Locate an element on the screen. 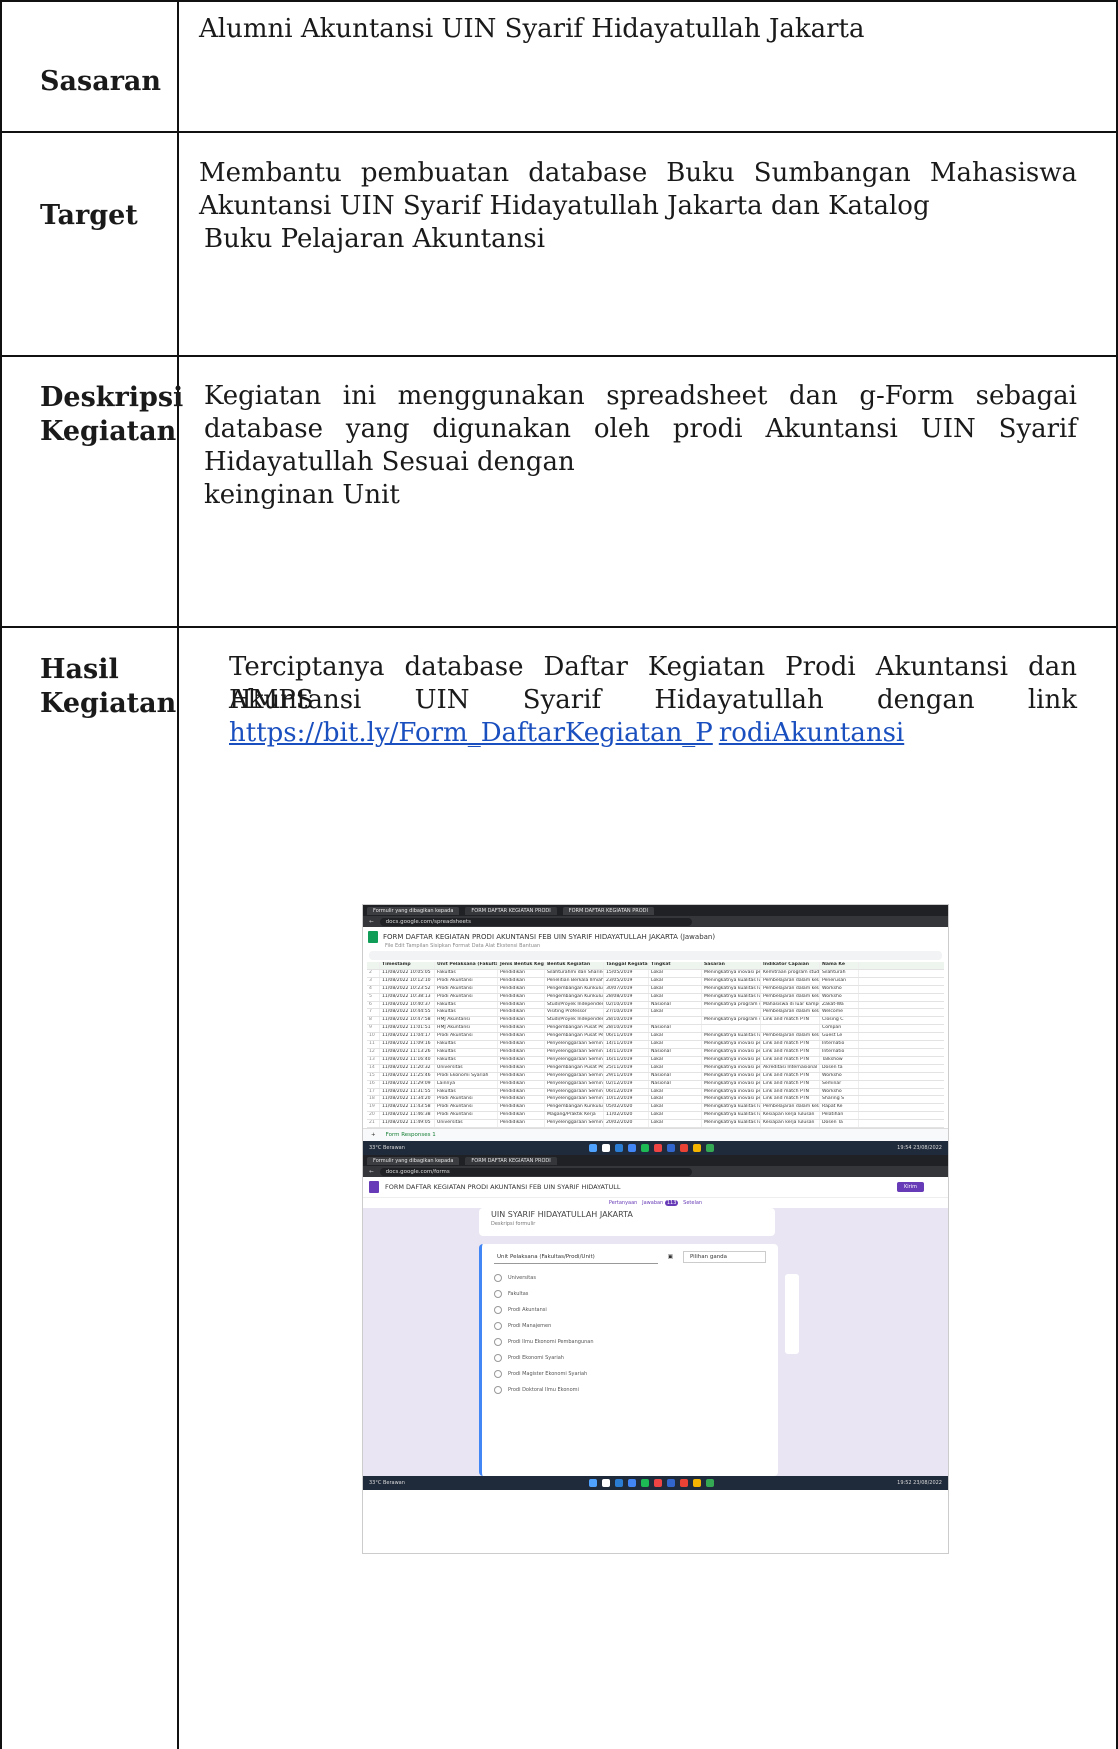 The height and width of the screenshot is (1749, 1118). sheet-cell: Penerusan is located at coordinates (839, 981).